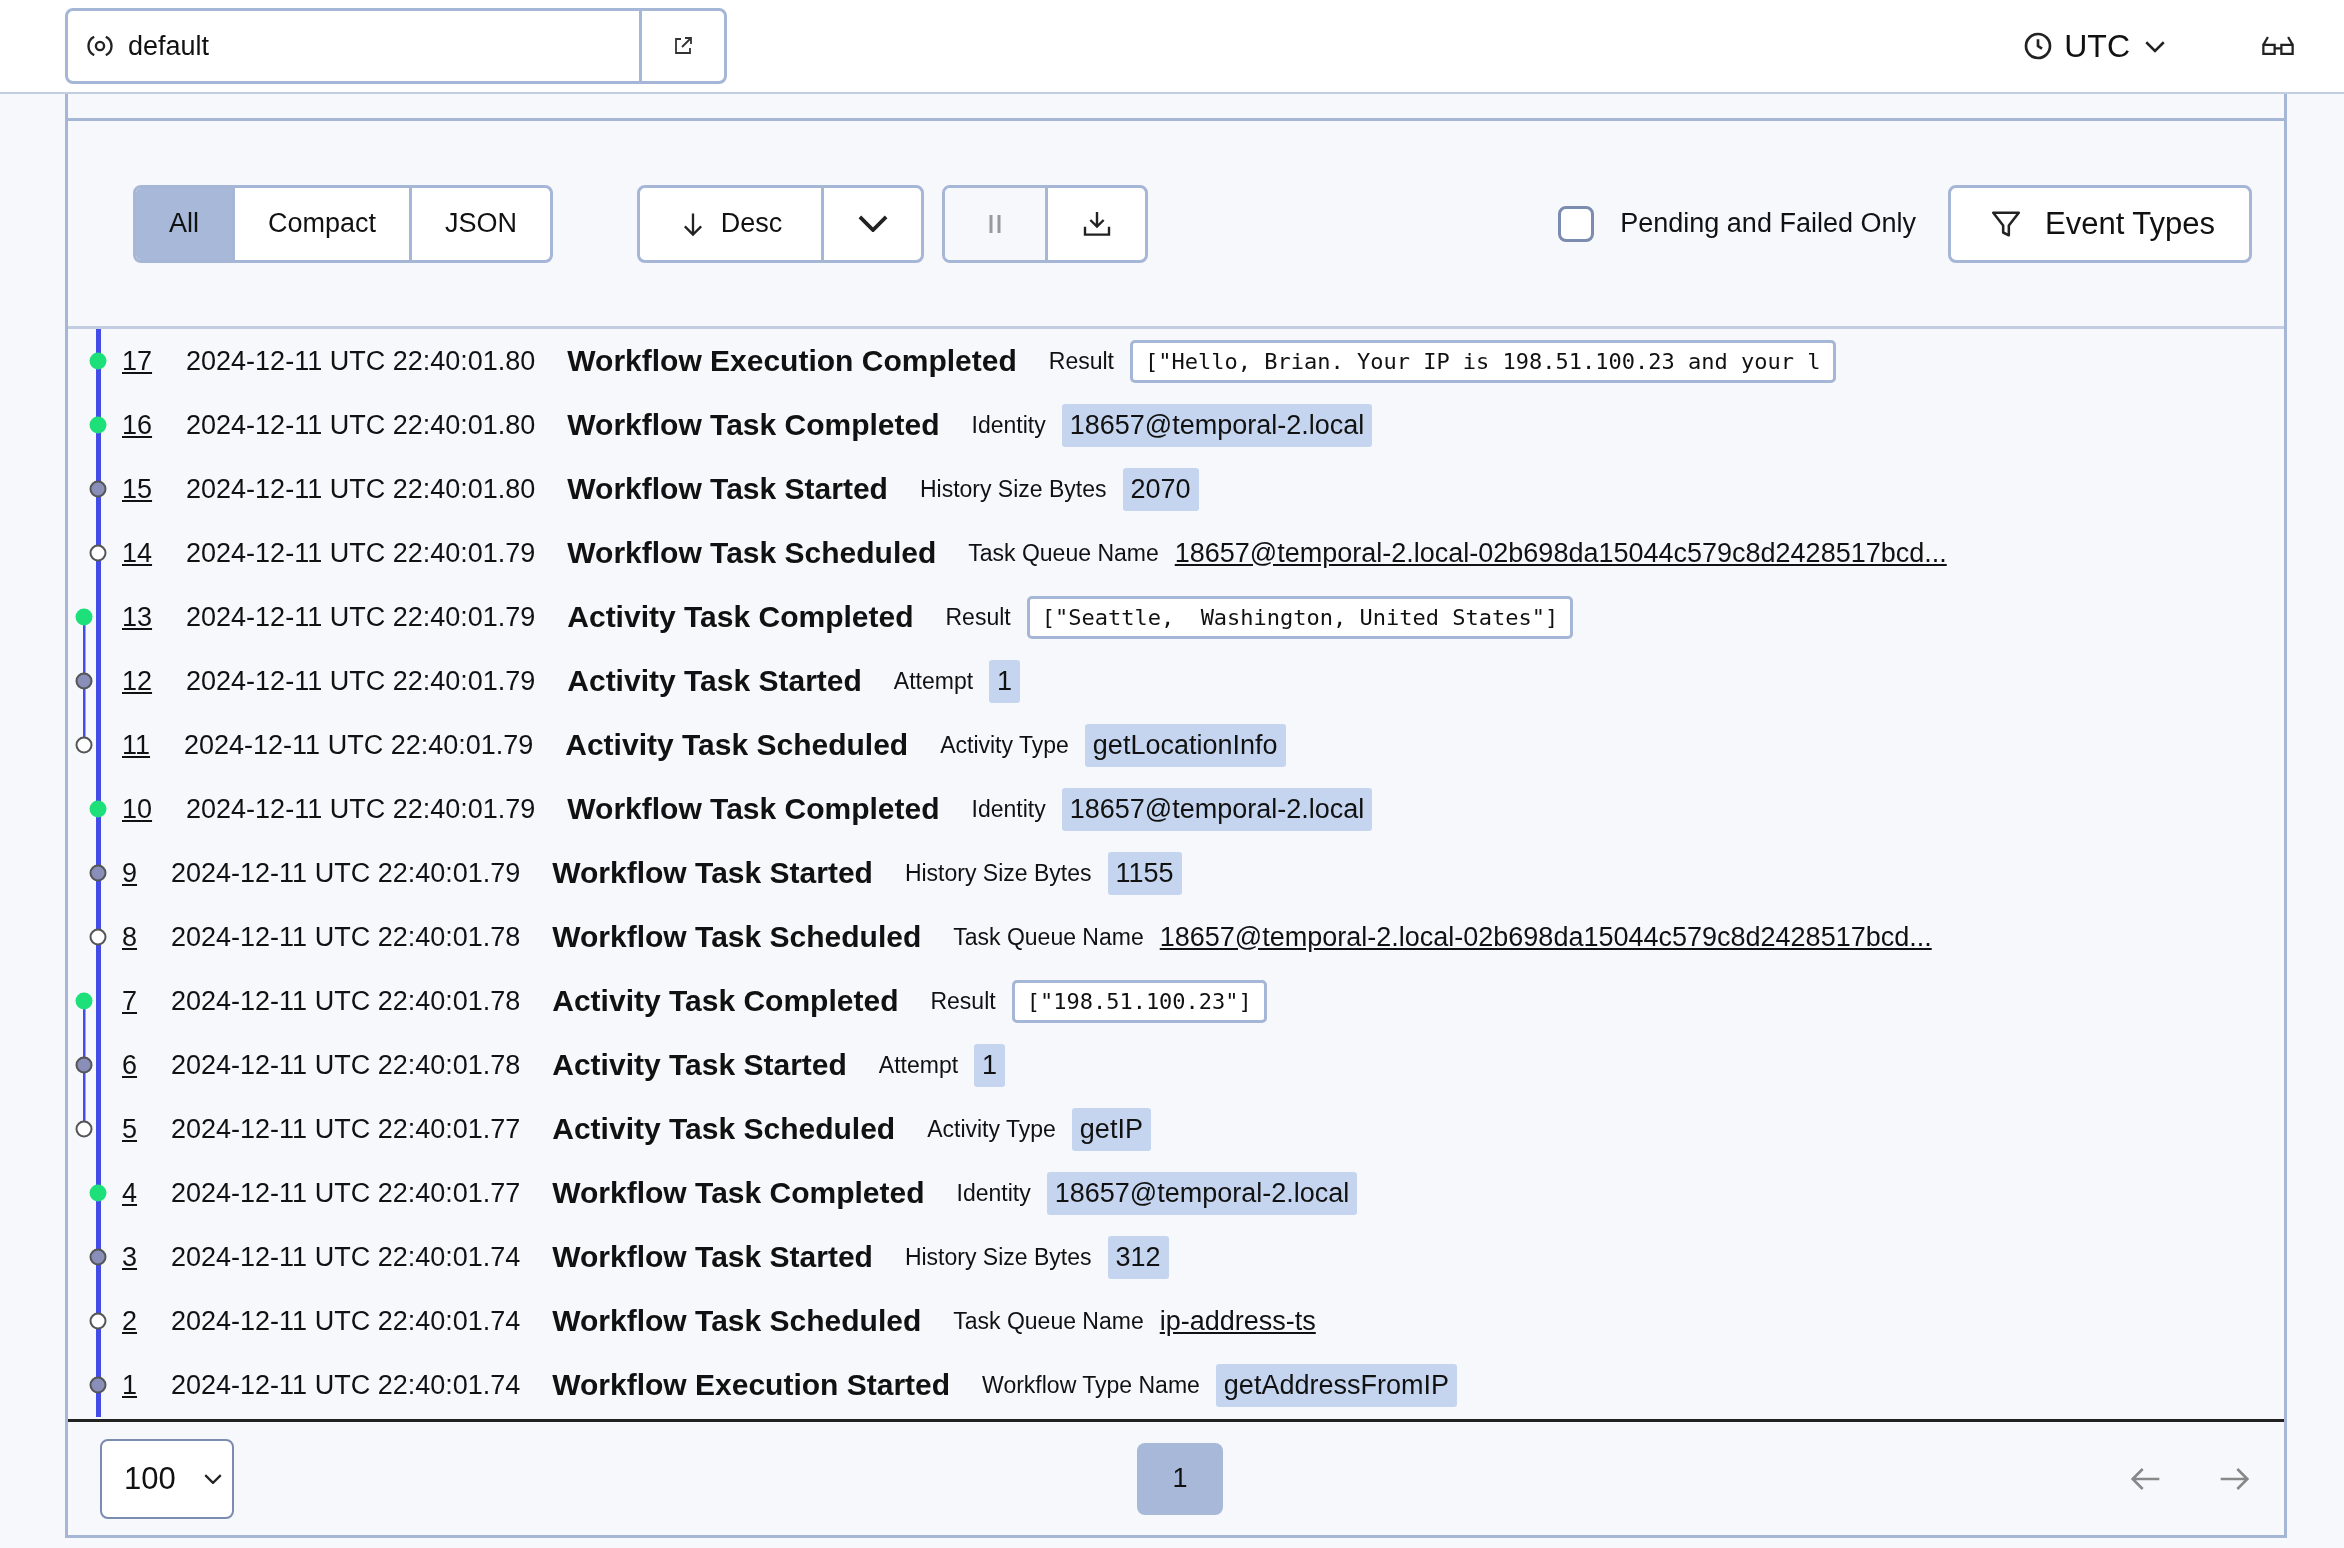  I want to click on event-name: Workflow Execution Completed, so click(792, 361).